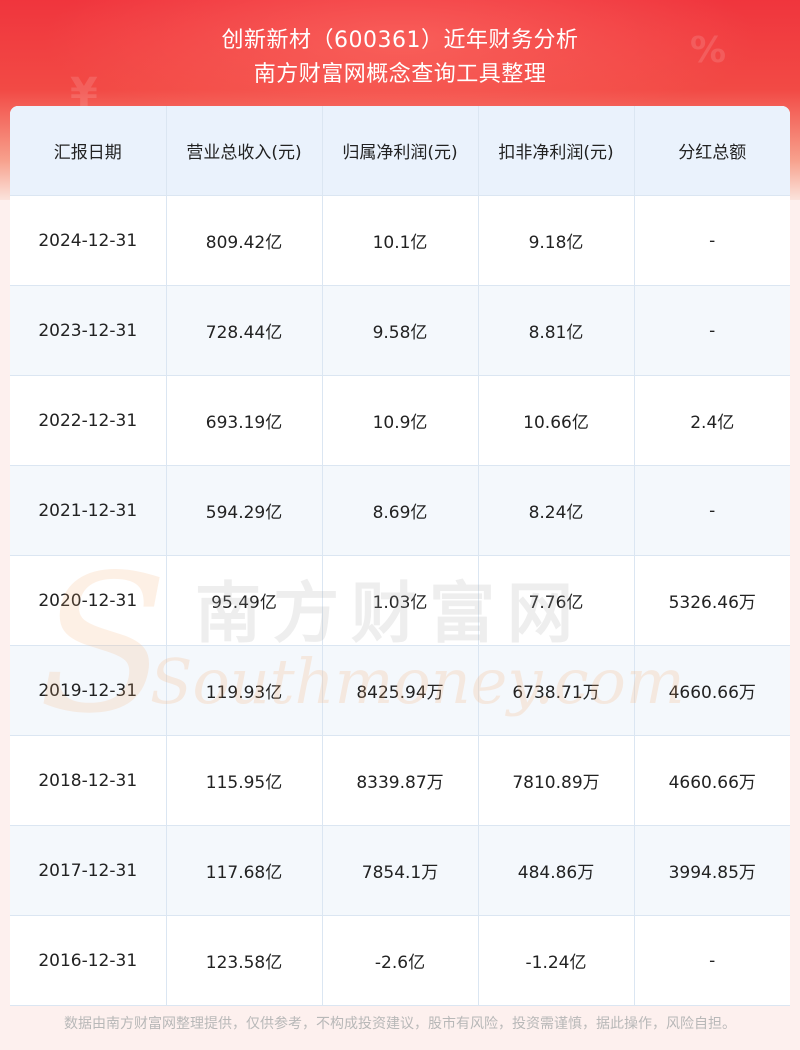 This screenshot has height=1050, width=800. What do you see at coordinates (244, 510) in the screenshot?
I see `cell-revenue: 594.29亿` at bounding box center [244, 510].